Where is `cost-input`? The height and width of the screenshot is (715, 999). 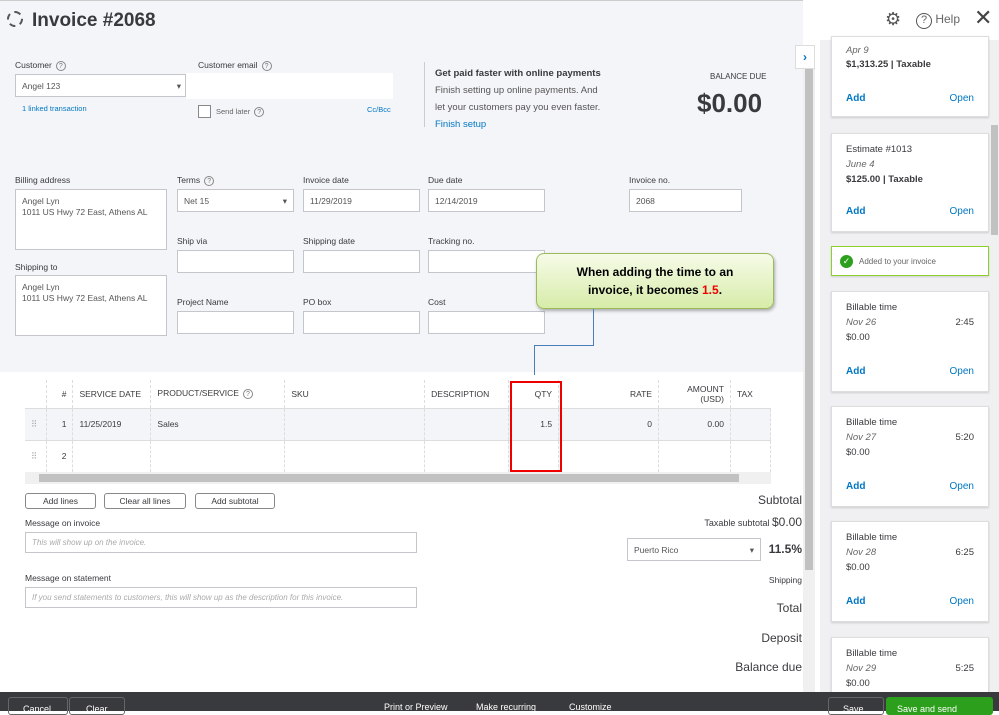 cost-input is located at coordinates (486, 322).